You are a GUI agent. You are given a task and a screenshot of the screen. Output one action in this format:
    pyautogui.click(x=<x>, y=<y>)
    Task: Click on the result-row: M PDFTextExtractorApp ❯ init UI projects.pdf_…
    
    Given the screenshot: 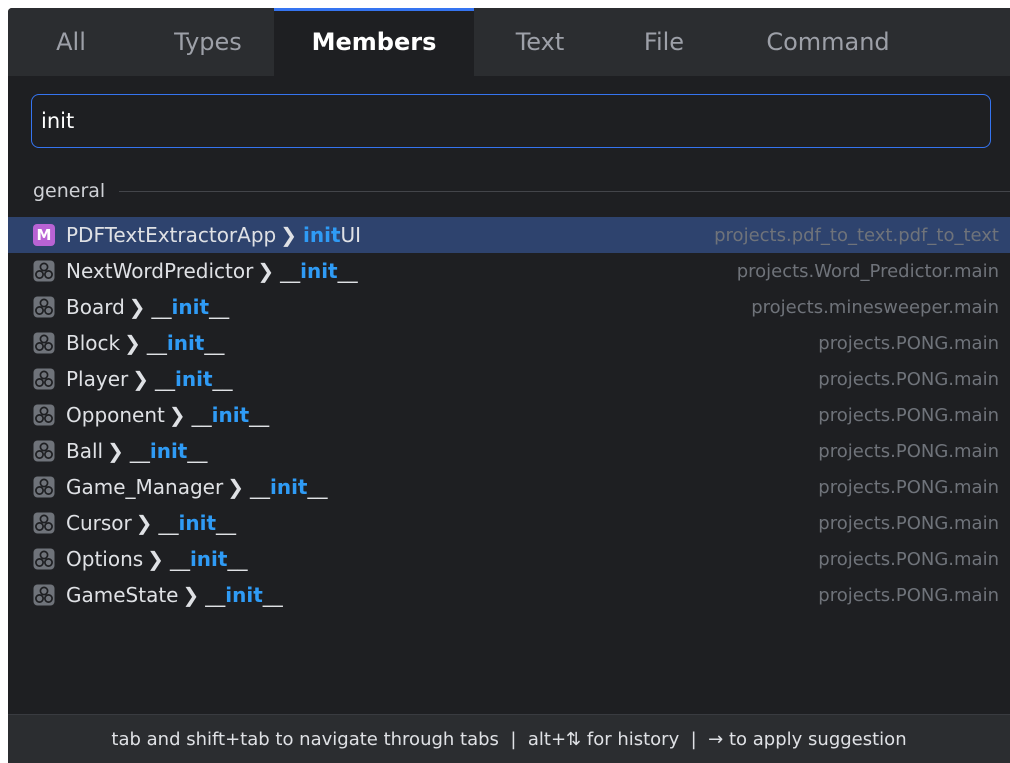 What is the action you would take?
    pyautogui.click(x=509, y=235)
    